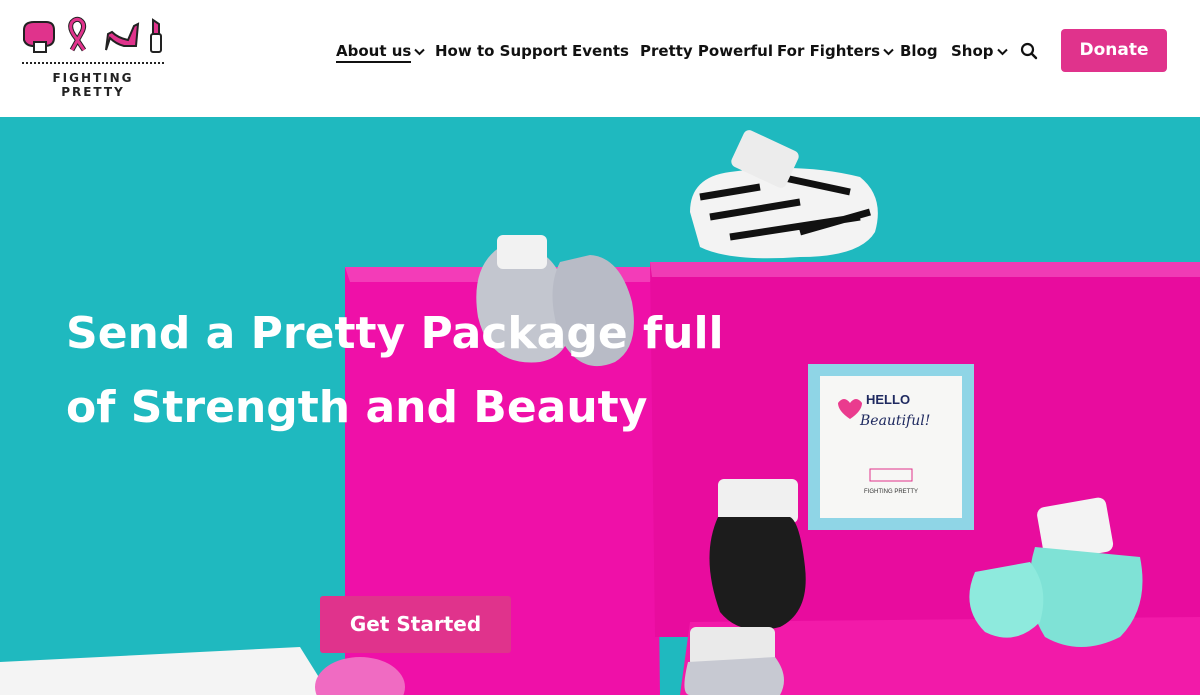 This screenshot has height=695, width=1200. I want to click on nav-item-events: Events, so click(600, 51).